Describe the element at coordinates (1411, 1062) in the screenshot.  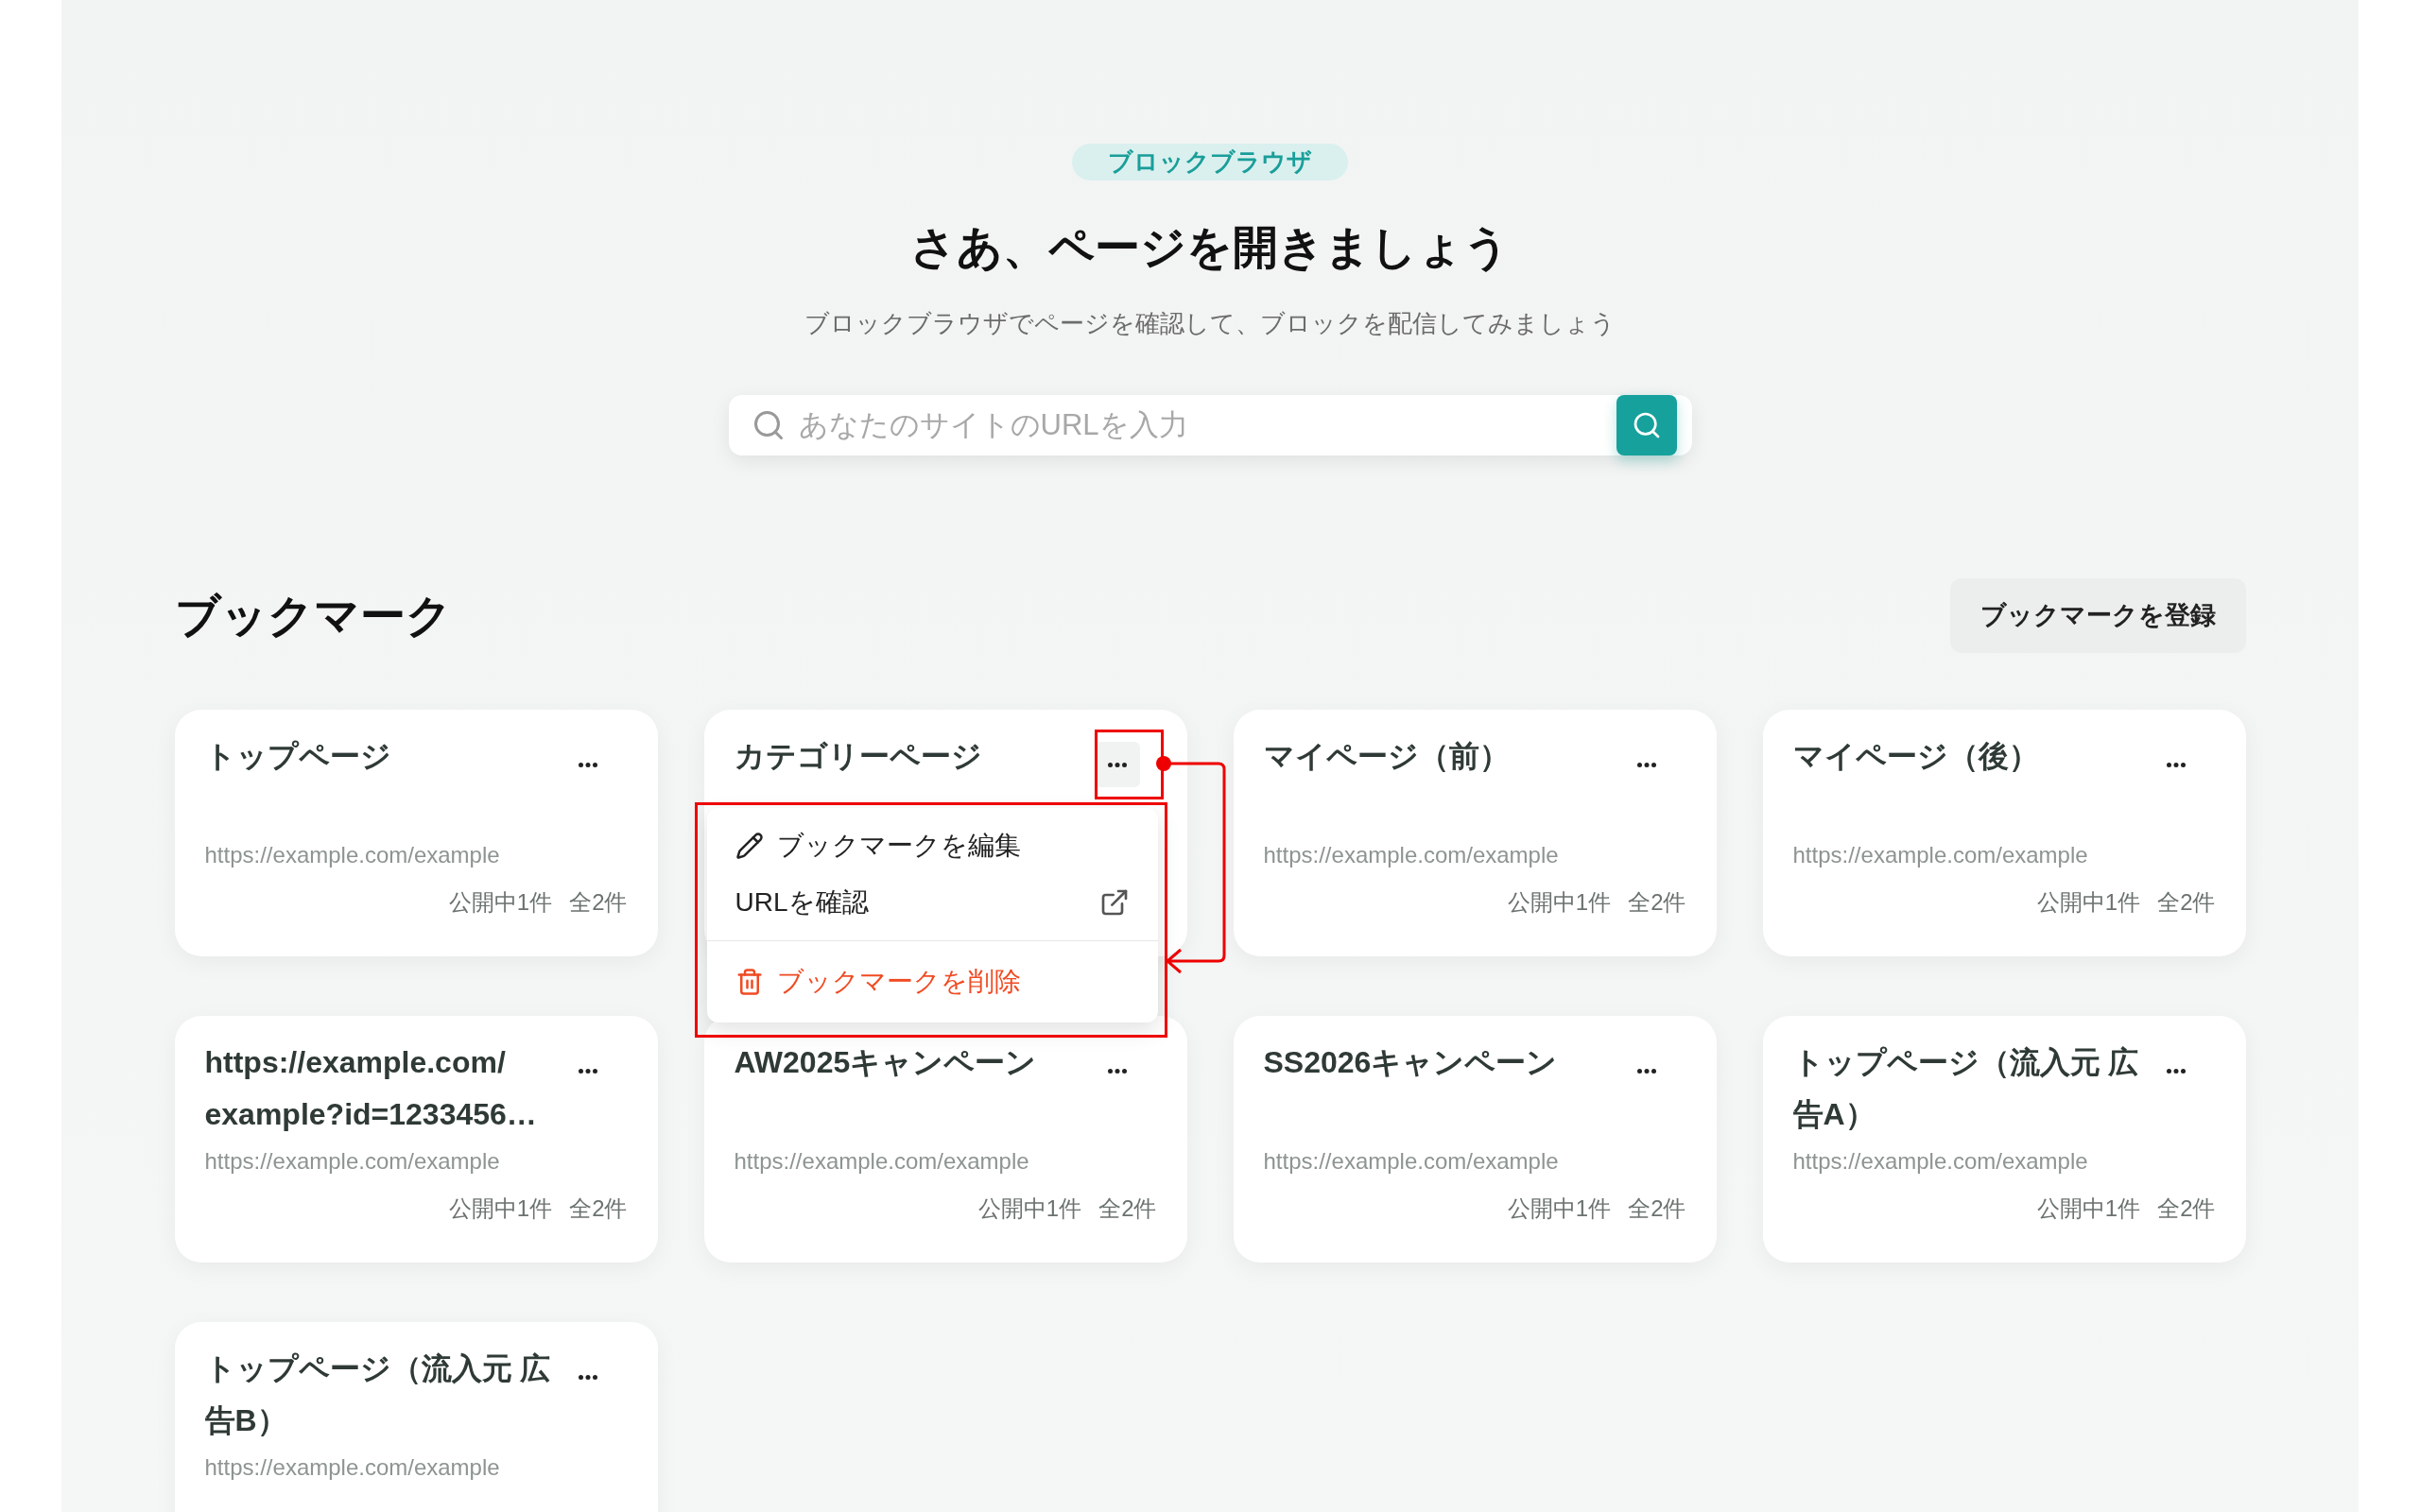
I see `bookmark-title: SS2026キャンペーン` at that location.